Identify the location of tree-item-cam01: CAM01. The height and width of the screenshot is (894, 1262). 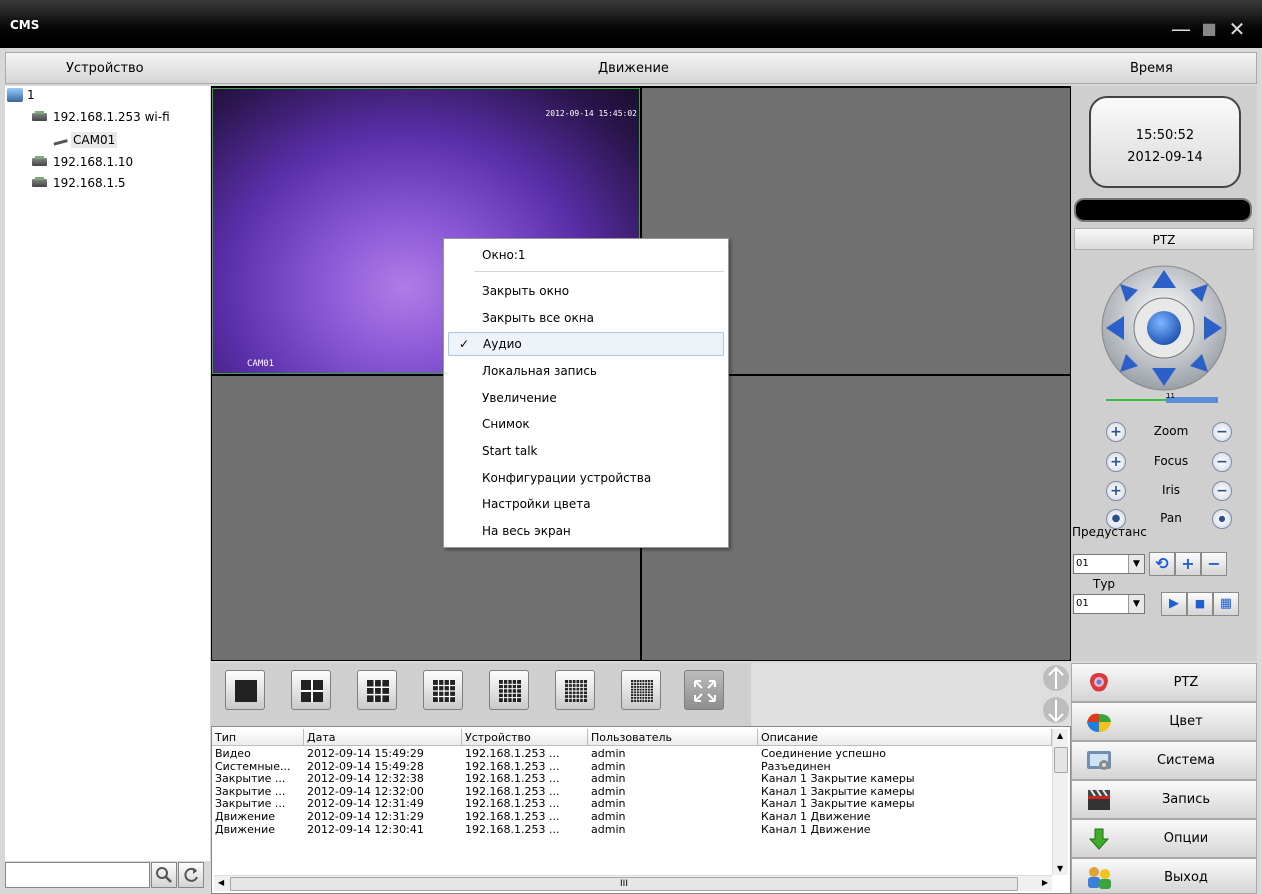
(85, 140).